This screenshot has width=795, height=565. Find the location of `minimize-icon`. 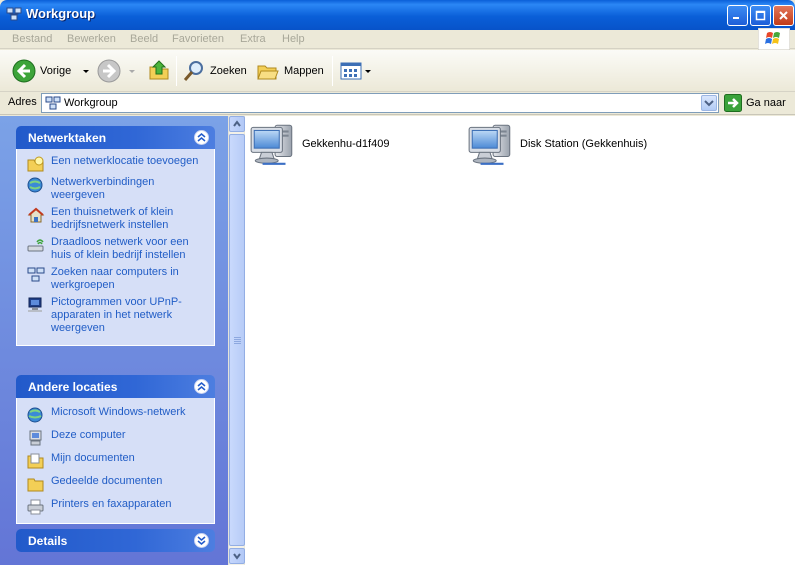

minimize-icon is located at coordinates (736, 18).